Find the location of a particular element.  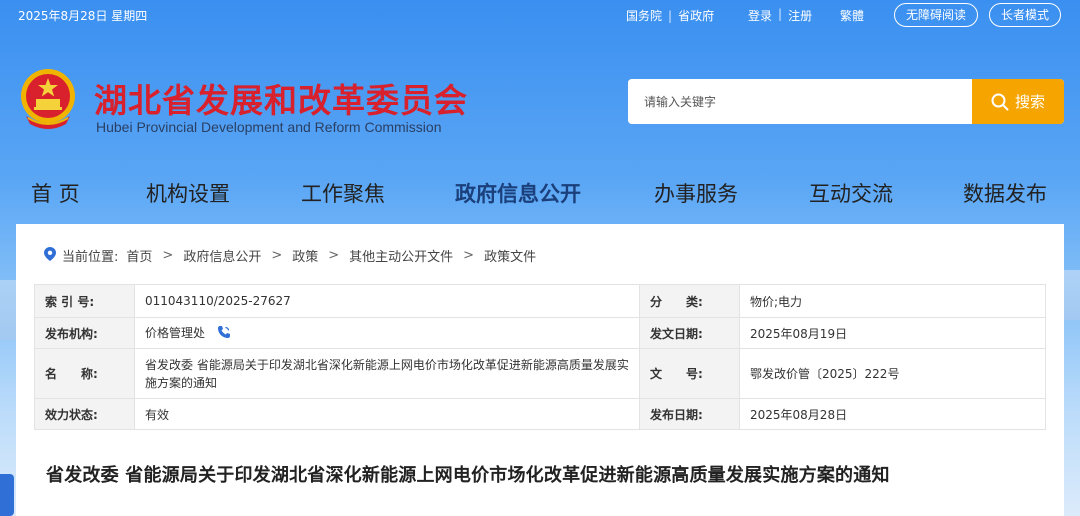

category-label: 分 类: is located at coordinates (689, 301).